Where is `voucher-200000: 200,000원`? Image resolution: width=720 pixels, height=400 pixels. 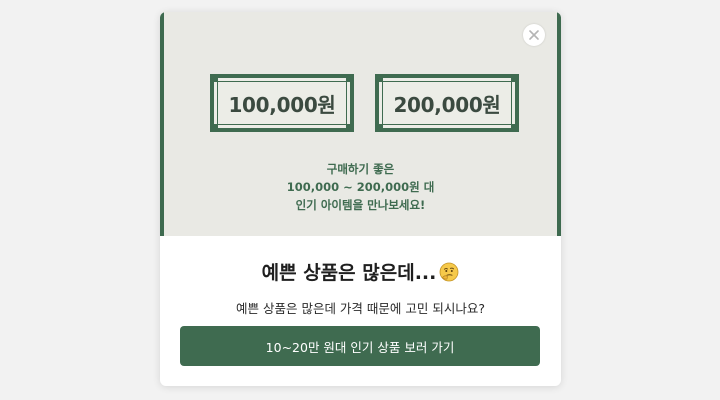
voucher-200000: 200,000원 is located at coordinates (447, 103).